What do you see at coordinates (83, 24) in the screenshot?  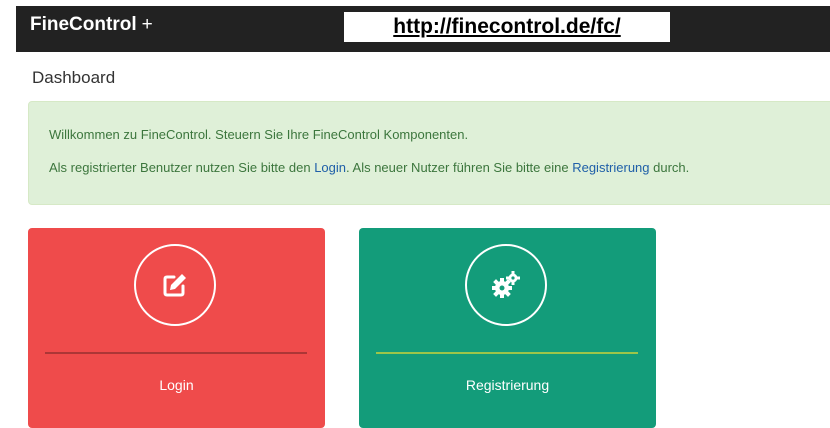 I see `brand-name: FineControl` at bounding box center [83, 24].